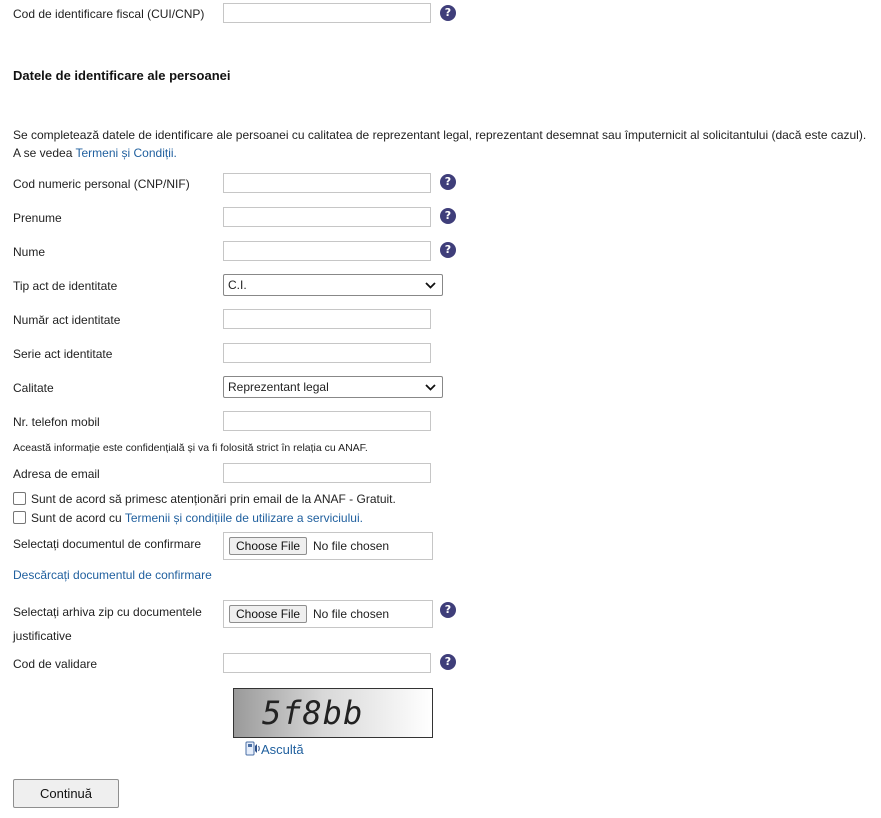 This screenshot has height=818, width=881. I want to click on section-title: Datele de identificare ale persoanei, so click(122, 75).